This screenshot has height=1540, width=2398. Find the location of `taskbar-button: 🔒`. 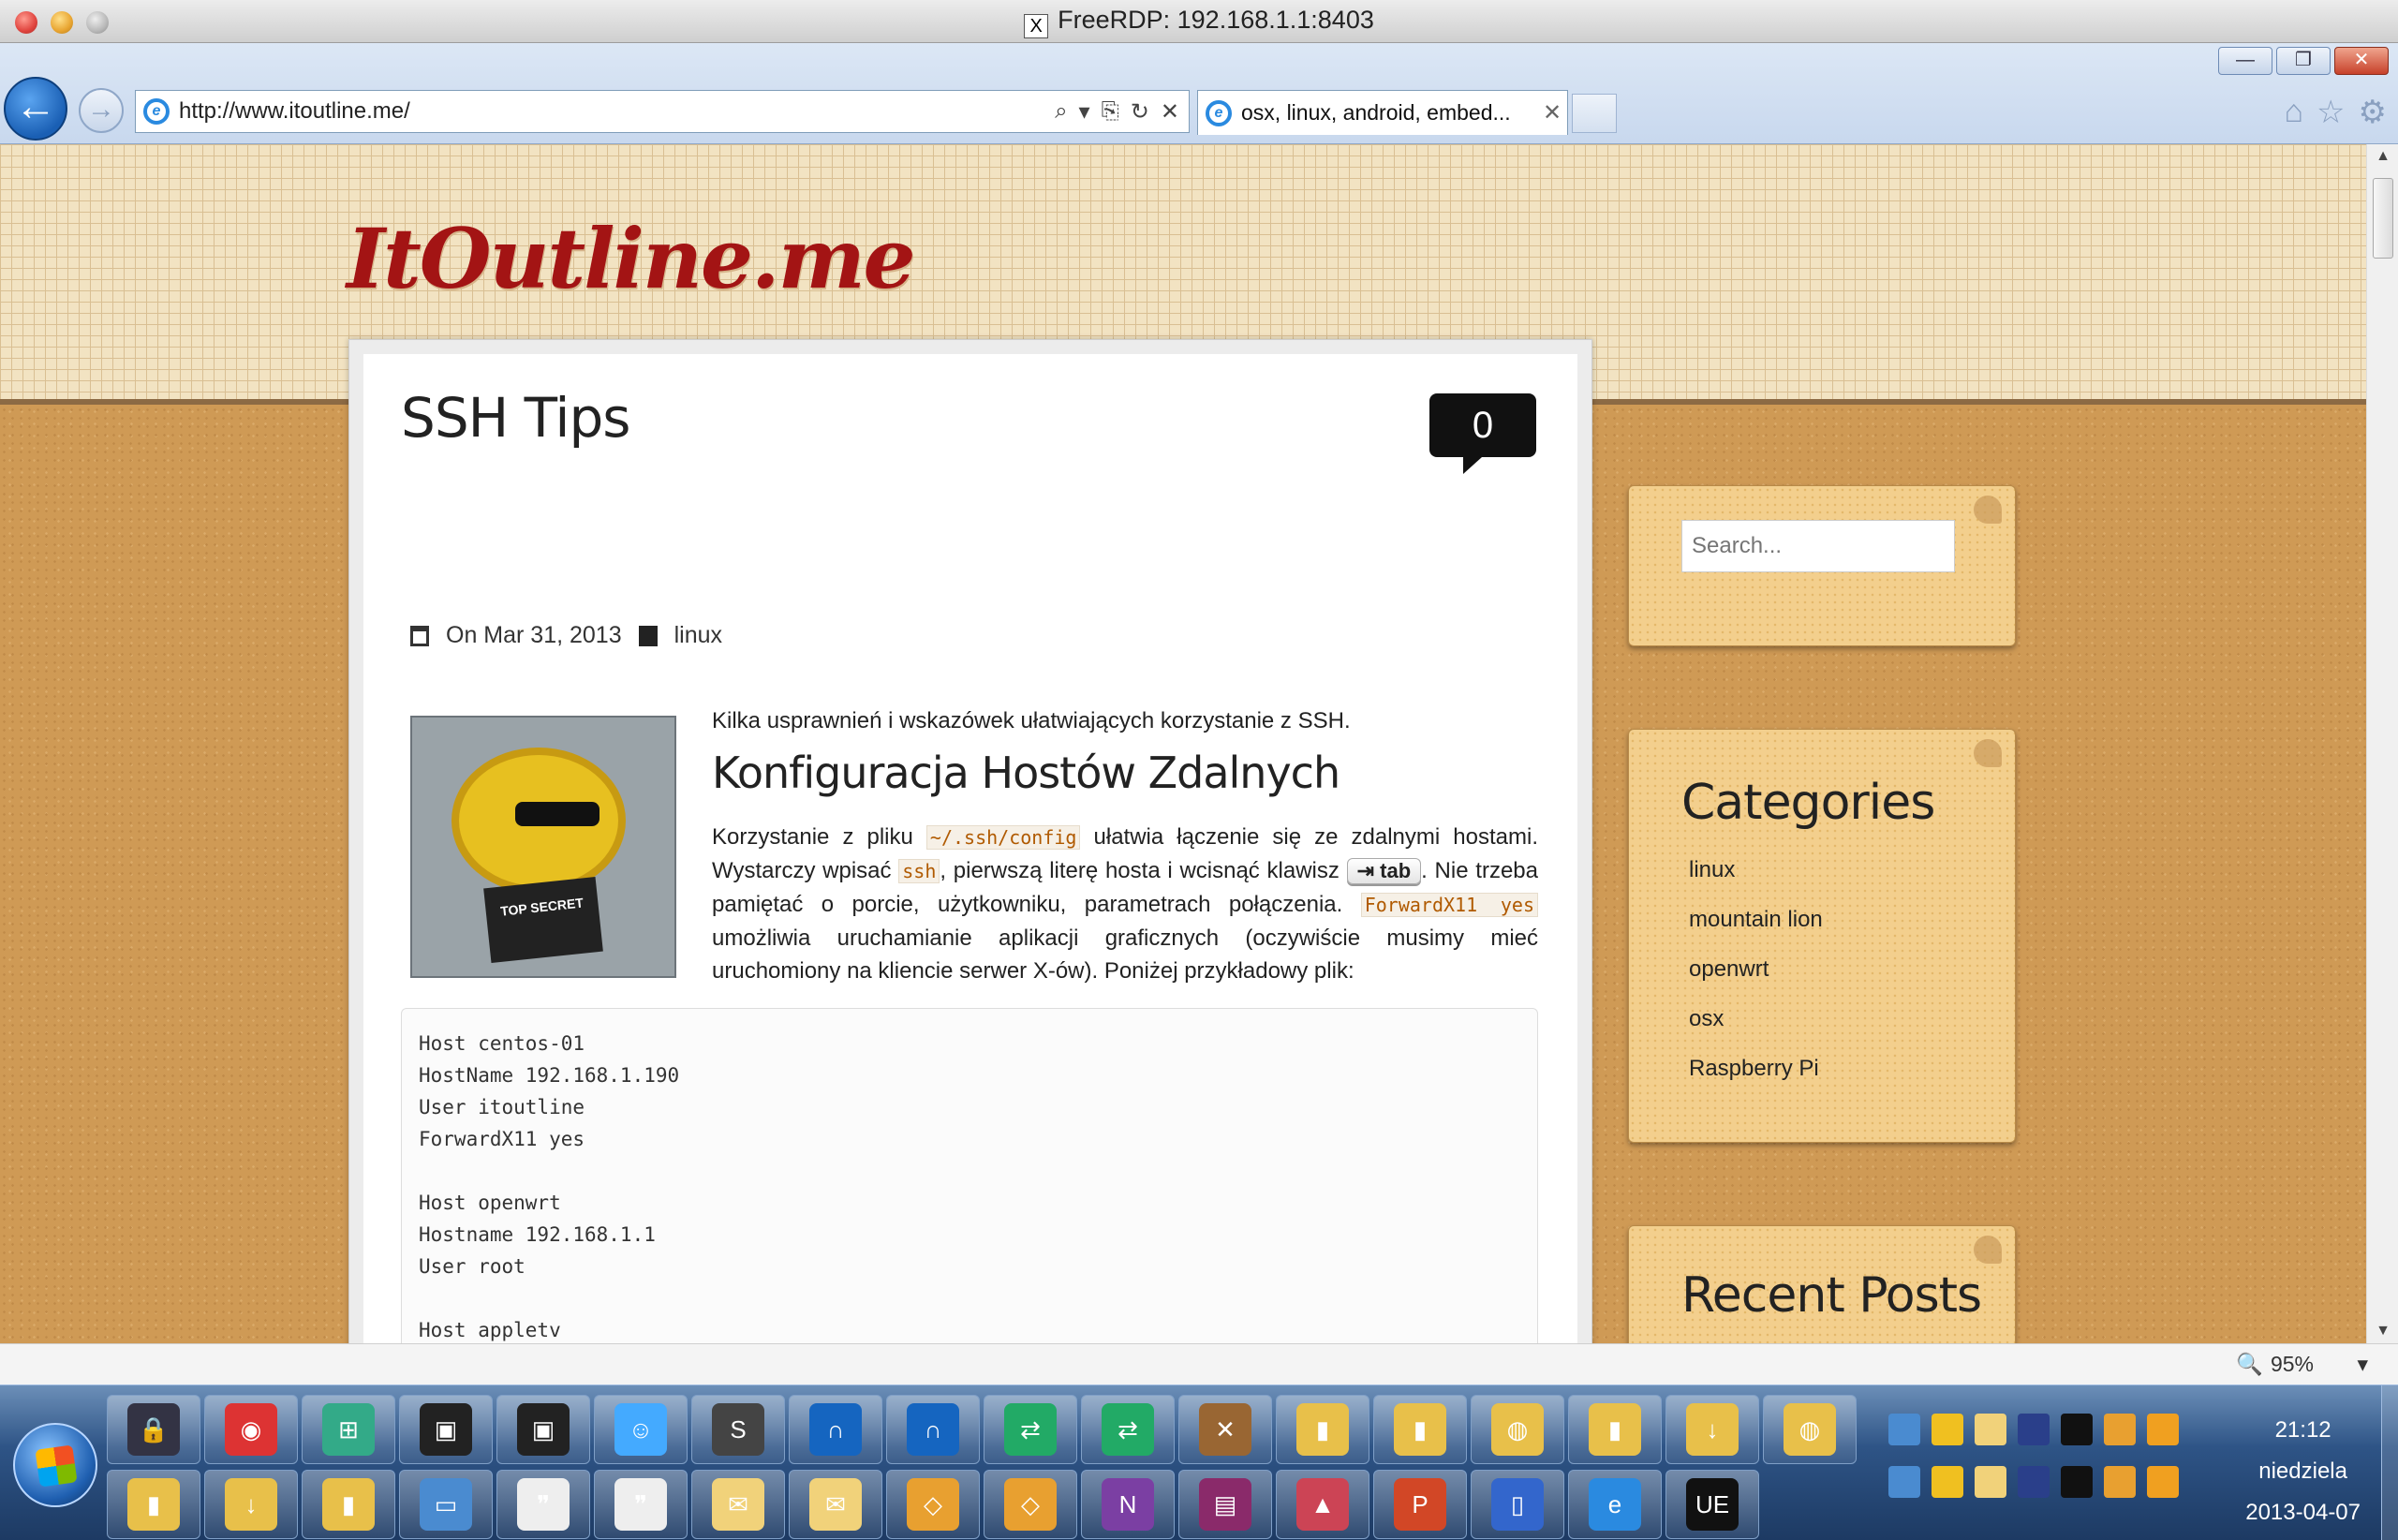

taskbar-button: 🔒 is located at coordinates (153, 1429).